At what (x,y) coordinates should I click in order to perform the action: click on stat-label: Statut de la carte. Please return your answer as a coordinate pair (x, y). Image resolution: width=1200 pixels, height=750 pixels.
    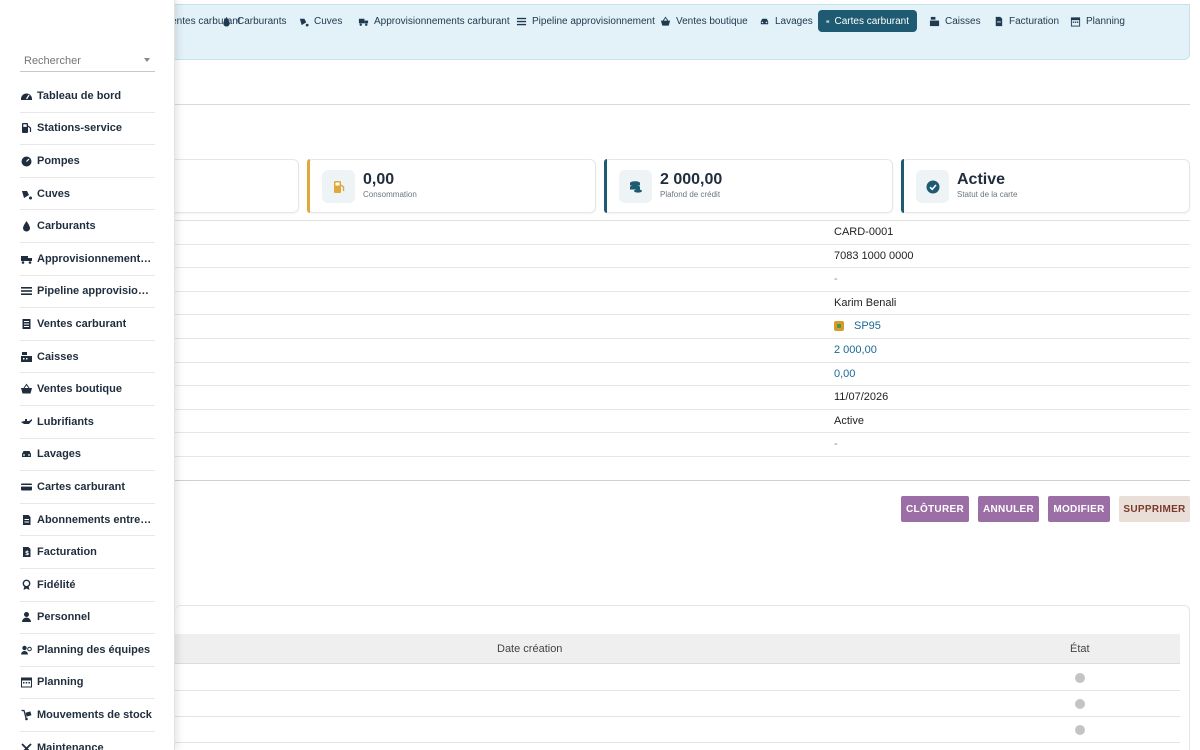
    Looking at the image, I should click on (987, 194).